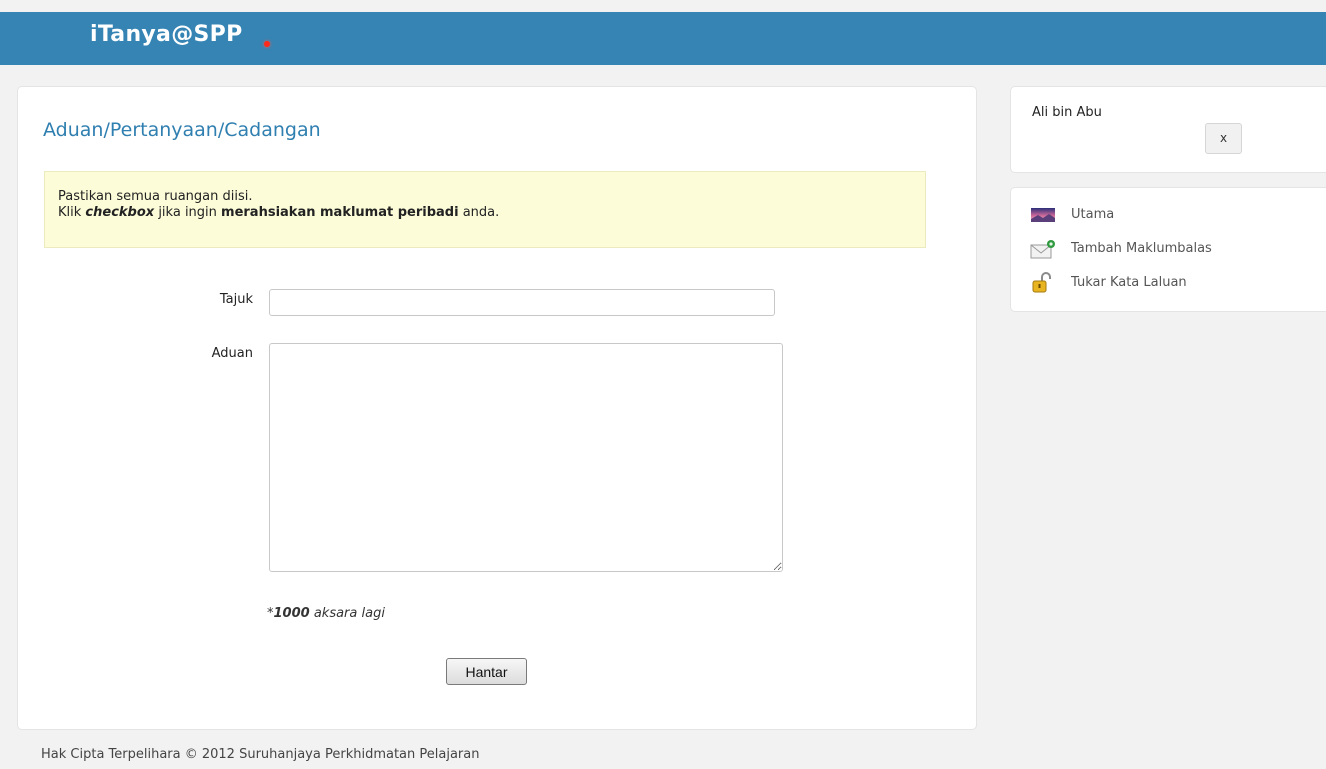  What do you see at coordinates (347, 613) in the screenshot?
I see `counter-suffix: aksara lagi` at bounding box center [347, 613].